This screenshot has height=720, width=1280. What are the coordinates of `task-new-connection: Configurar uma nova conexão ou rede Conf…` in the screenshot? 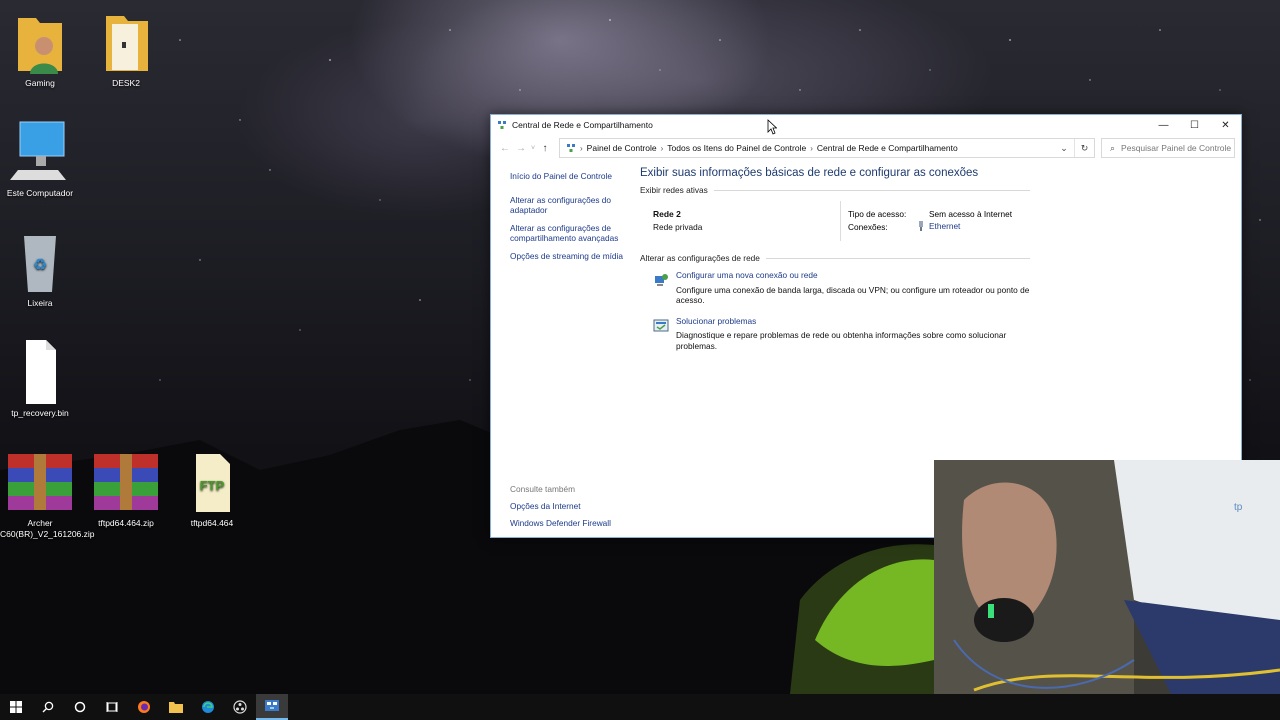 It's located at (835, 288).